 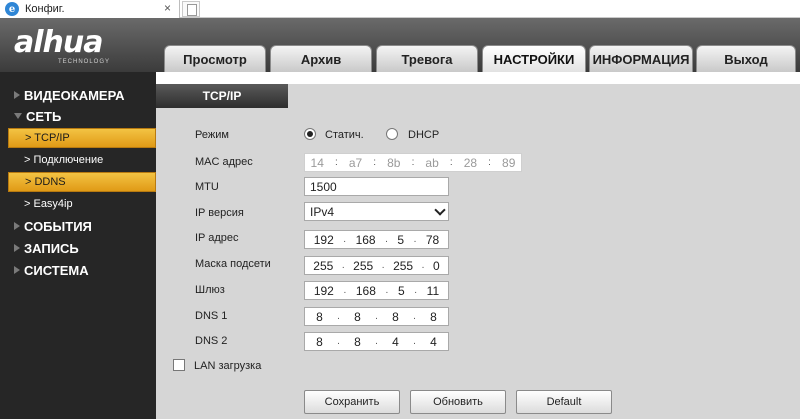 What do you see at coordinates (564, 402) in the screenshot?
I see `default-button: Default` at bounding box center [564, 402].